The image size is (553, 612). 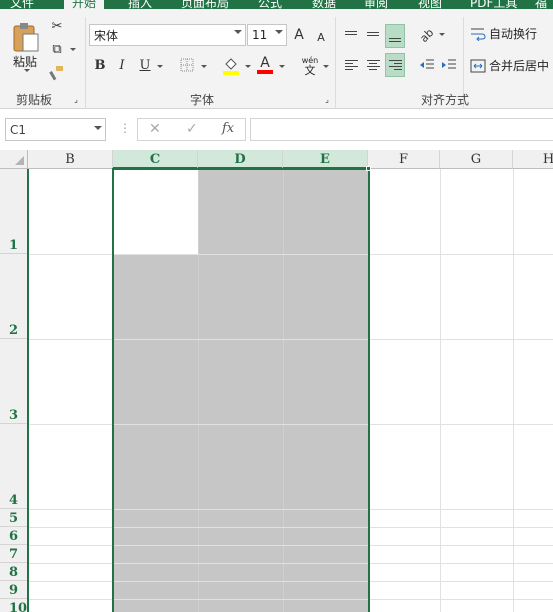 What do you see at coordinates (122, 65) in the screenshot?
I see `italic-button: I` at bounding box center [122, 65].